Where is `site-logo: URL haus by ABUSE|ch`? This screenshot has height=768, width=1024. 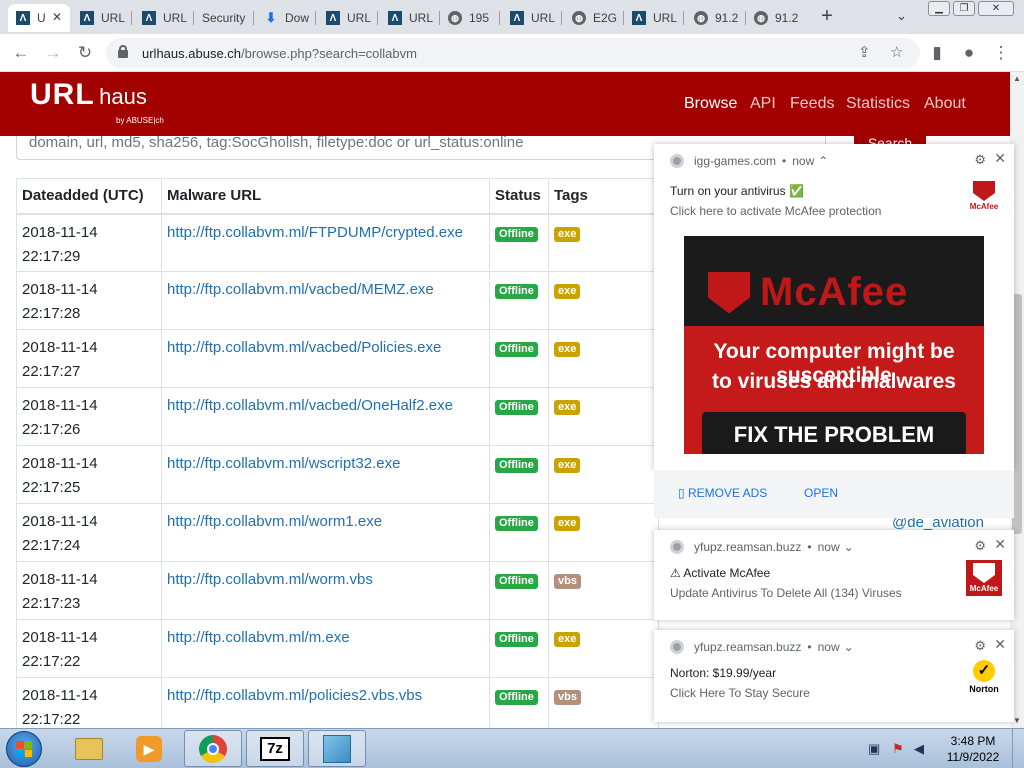 site-logo: URL haus by ABUSE|ch is located at coordinates (97, 101).